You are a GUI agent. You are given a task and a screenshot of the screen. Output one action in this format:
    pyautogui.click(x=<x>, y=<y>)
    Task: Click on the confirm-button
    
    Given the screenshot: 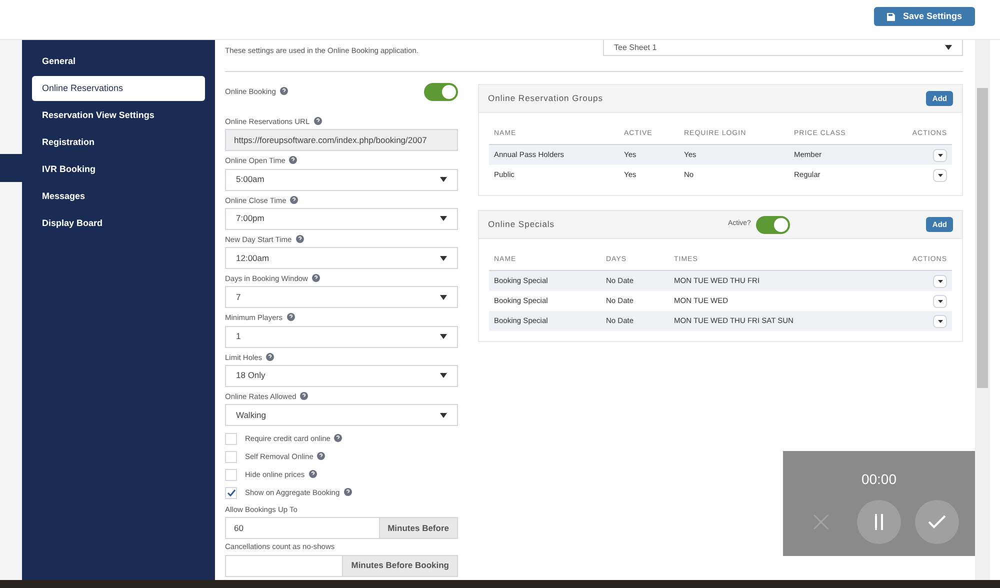 What is the action you would take?
    pyautogui.click(x=937, y=522)
    